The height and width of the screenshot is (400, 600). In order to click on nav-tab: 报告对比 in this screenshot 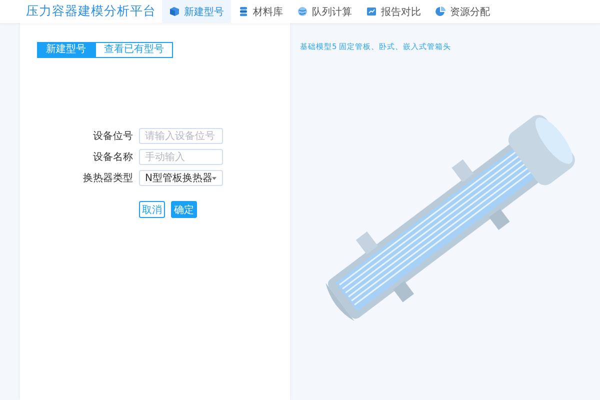, I will do `click(393, 11)`.